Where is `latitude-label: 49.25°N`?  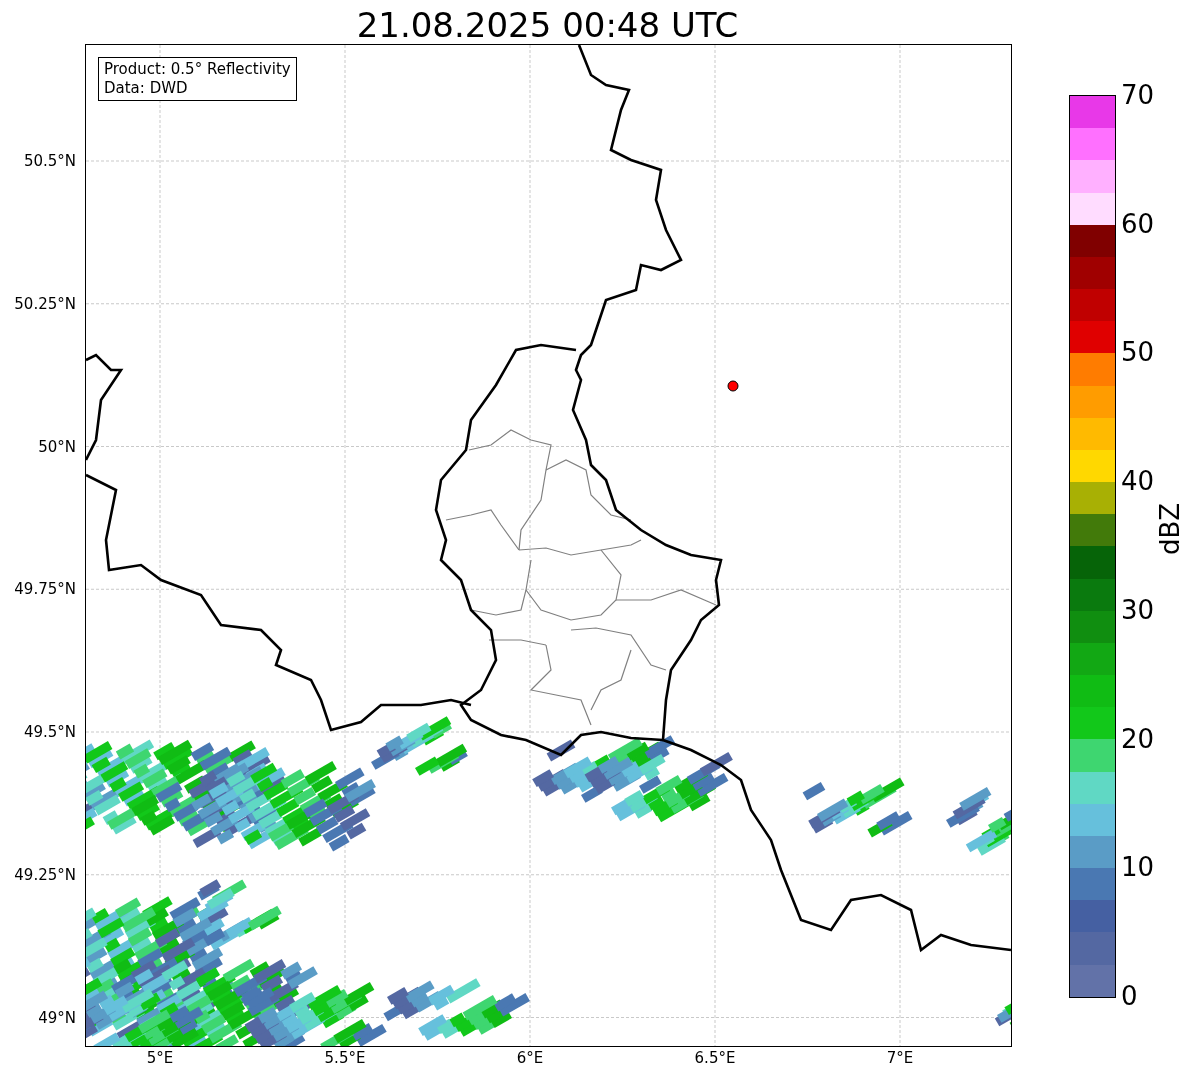 latitude-label: 49.25°N is located at coordinates (45, 874).